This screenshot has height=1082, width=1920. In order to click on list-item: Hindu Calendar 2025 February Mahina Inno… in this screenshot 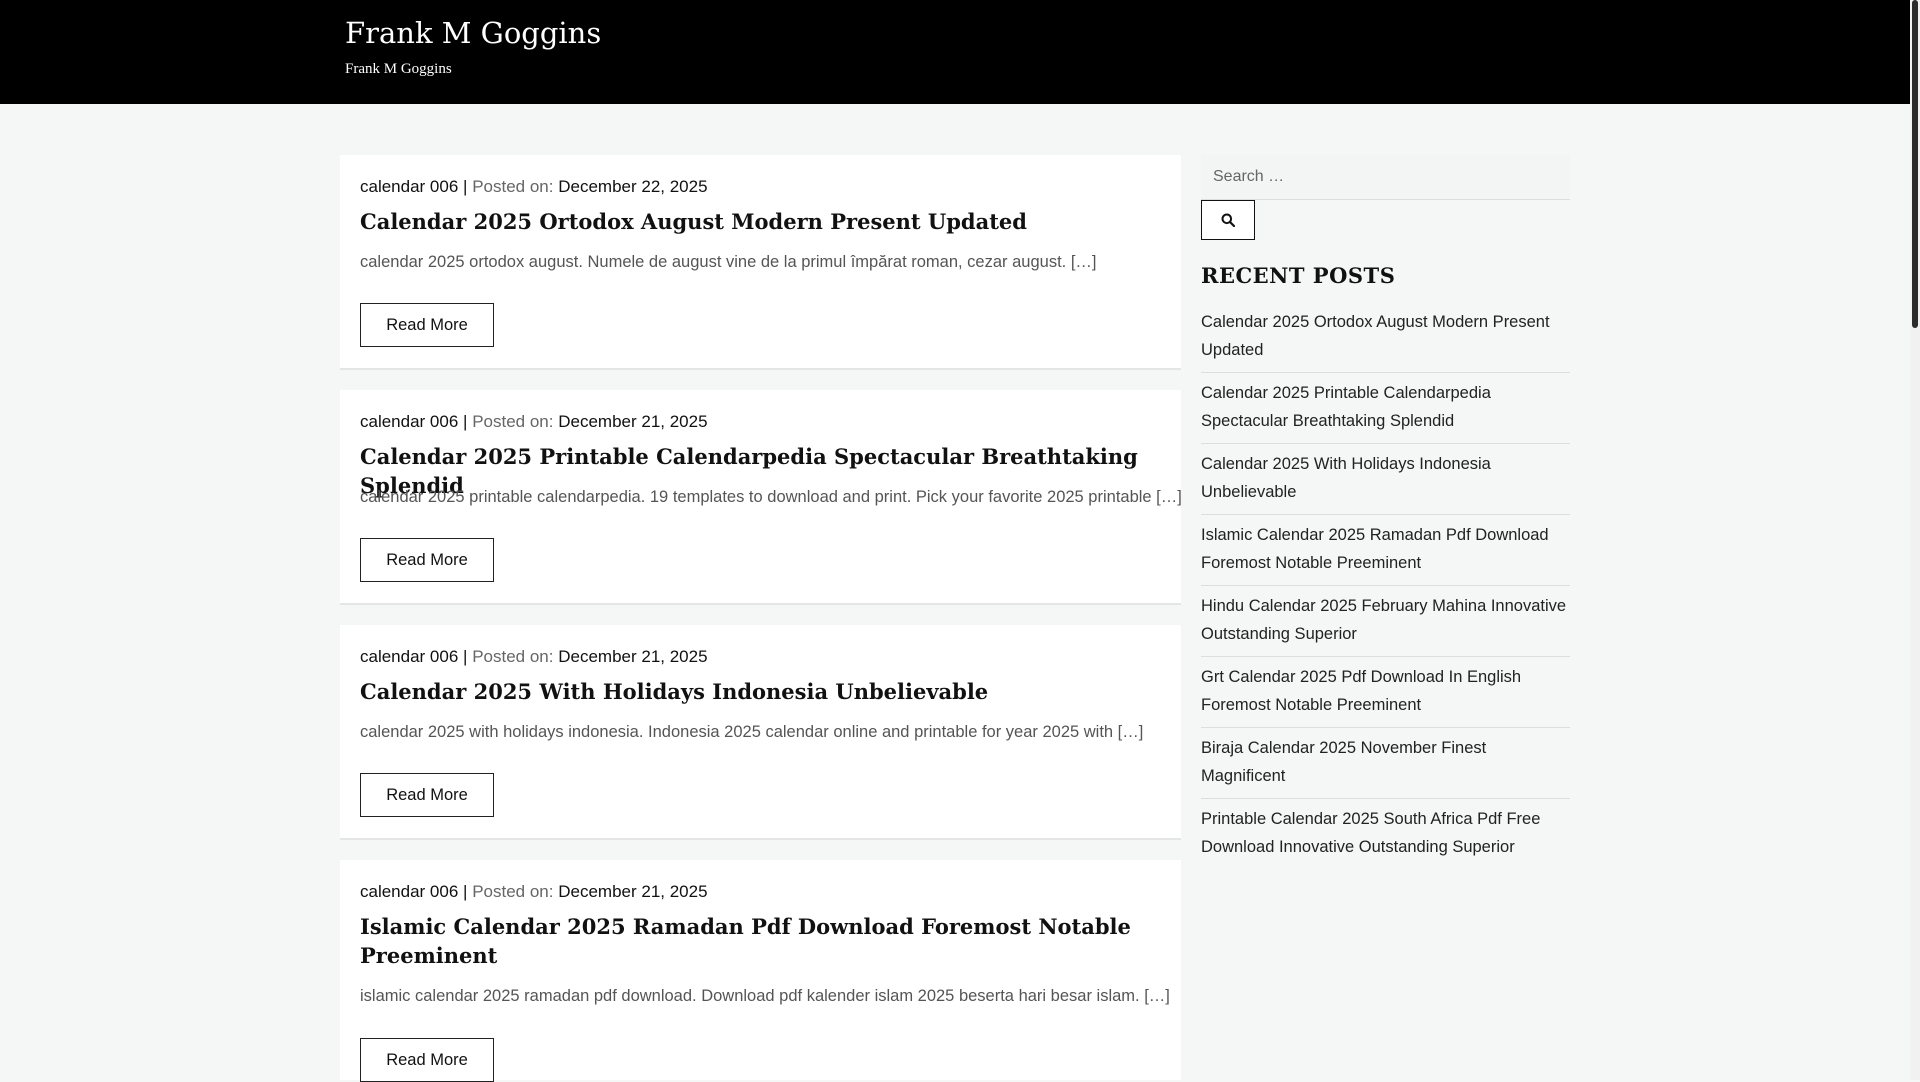, I will do `click(1385, 621)`.